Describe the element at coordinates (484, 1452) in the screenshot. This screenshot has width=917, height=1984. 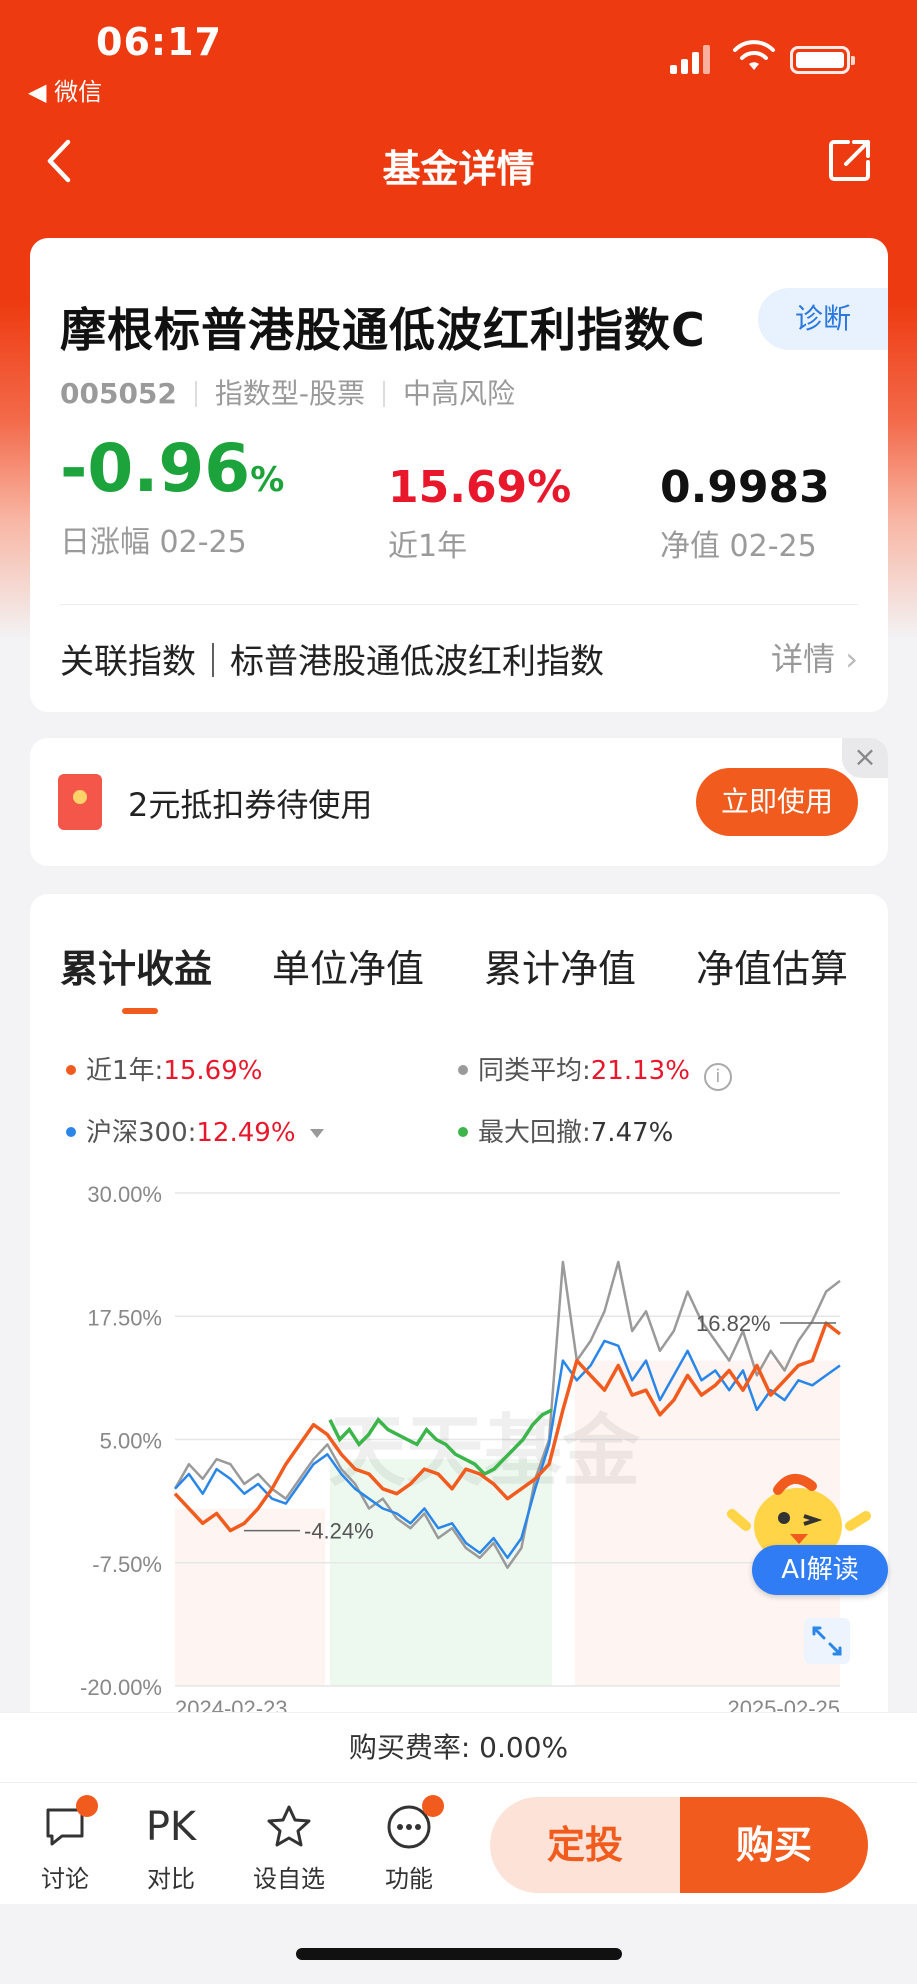
I see `watermark-text: 天天基金` at that location.